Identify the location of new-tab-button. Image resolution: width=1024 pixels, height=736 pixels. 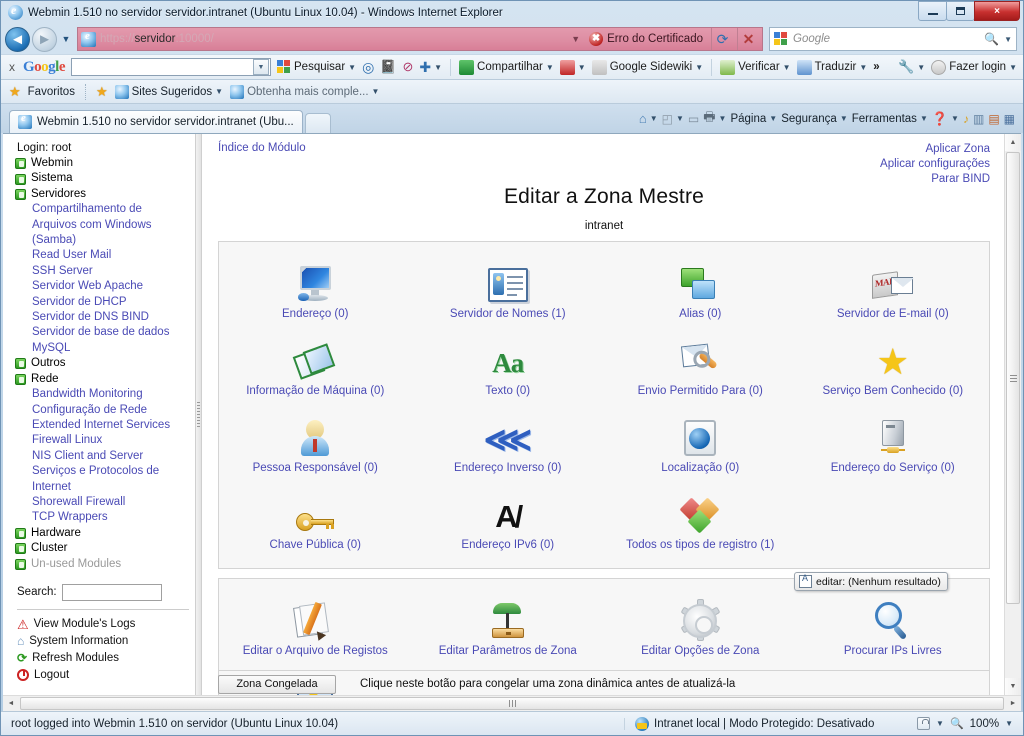
(317, 123).